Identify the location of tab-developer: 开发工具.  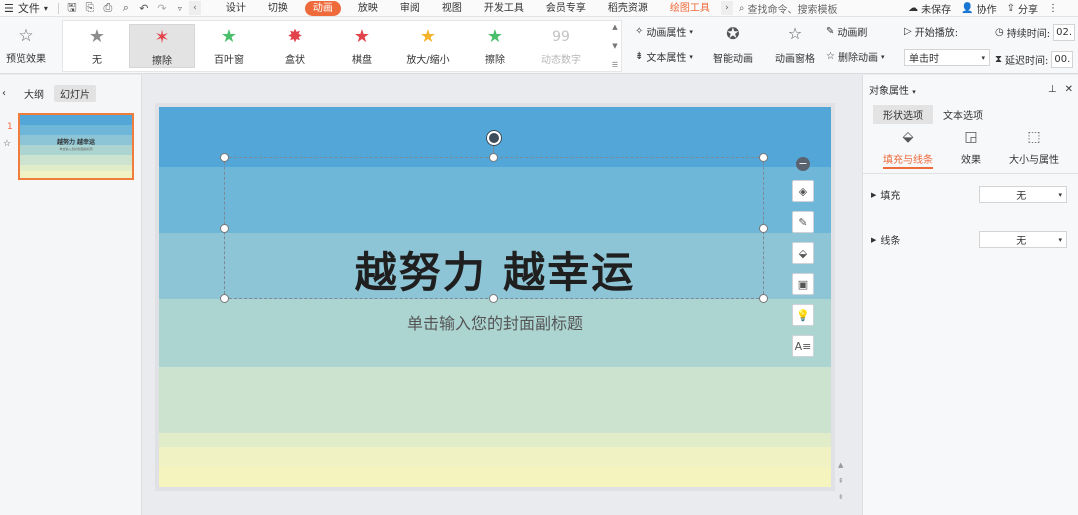
(504, 8).